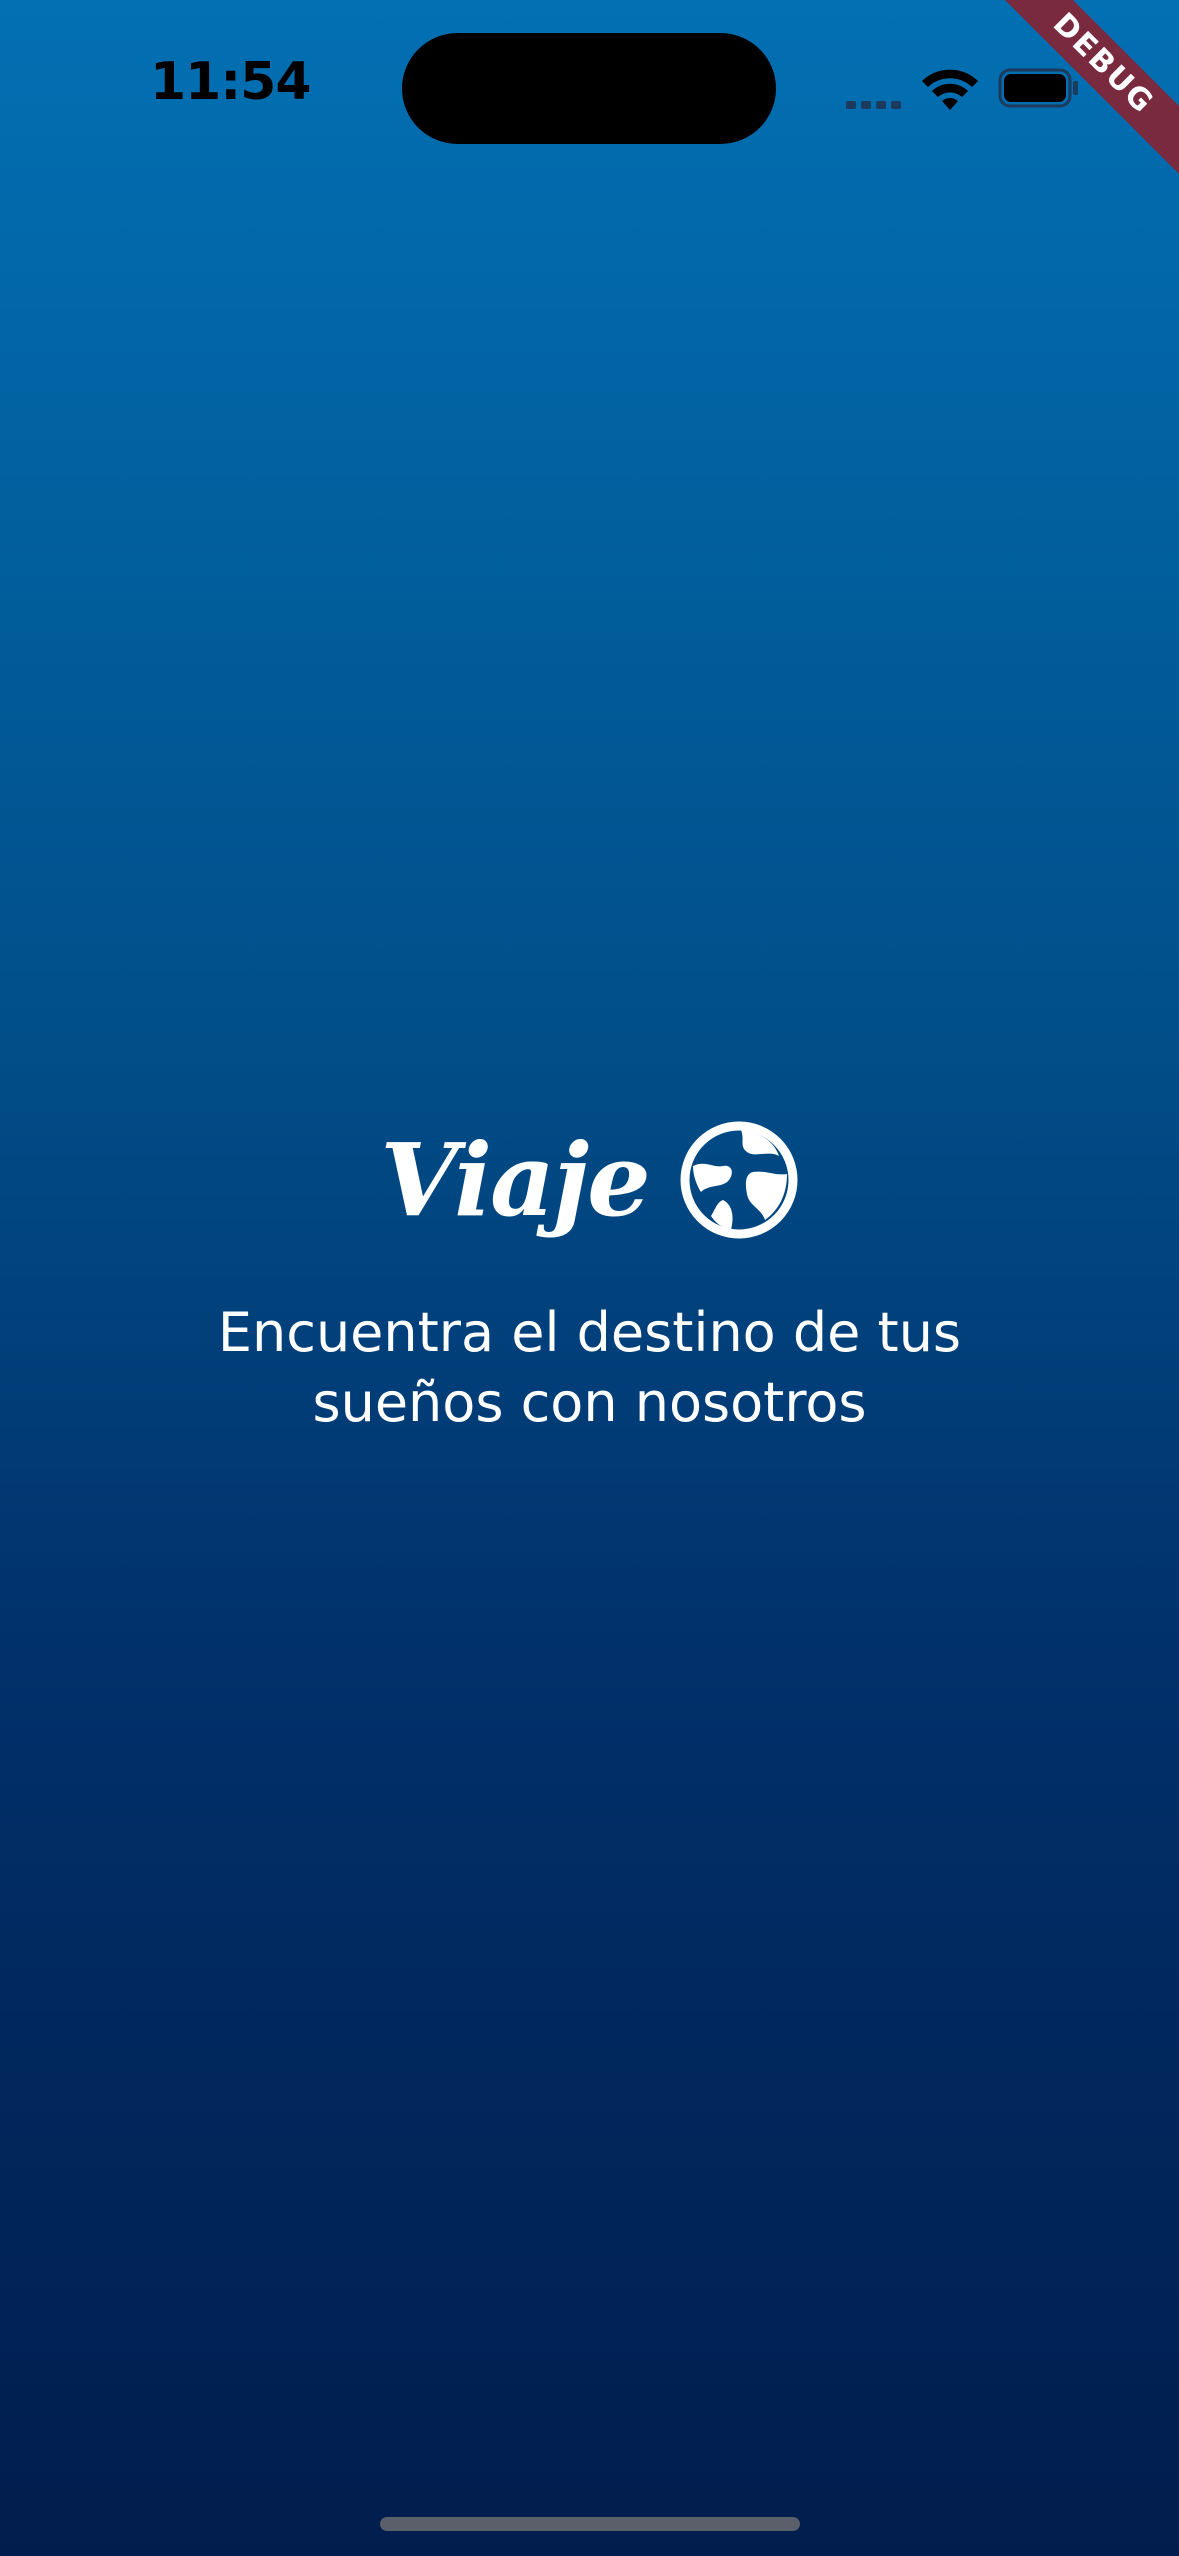  I want to click on app-title: Viaje, so click(515, 1180).